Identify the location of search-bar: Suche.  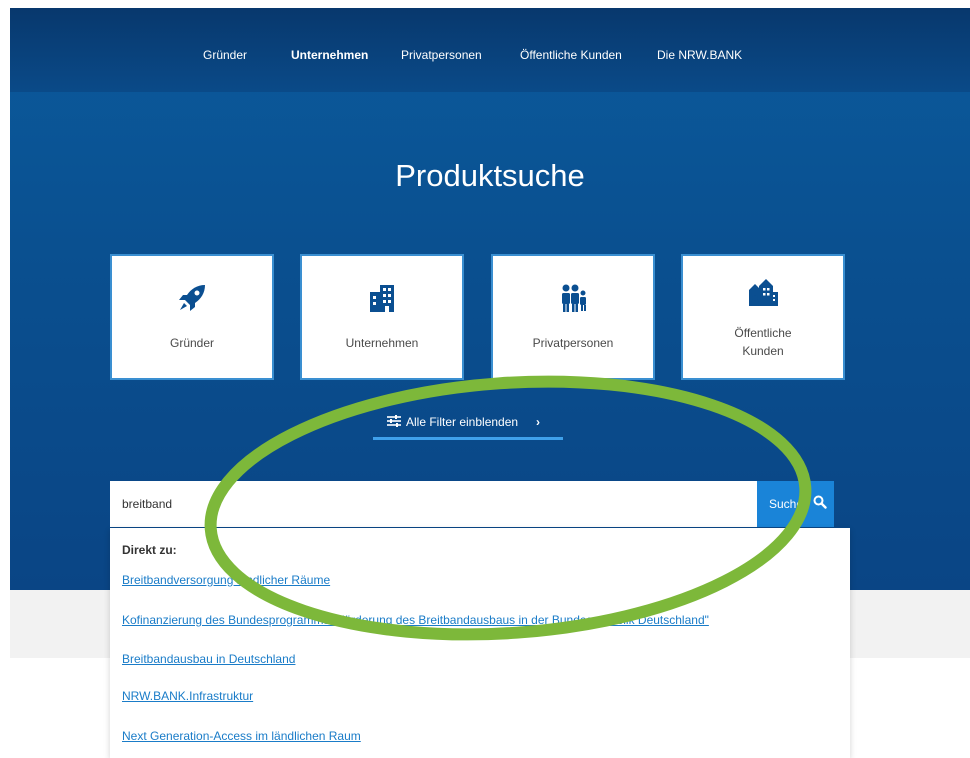
(472, 504).